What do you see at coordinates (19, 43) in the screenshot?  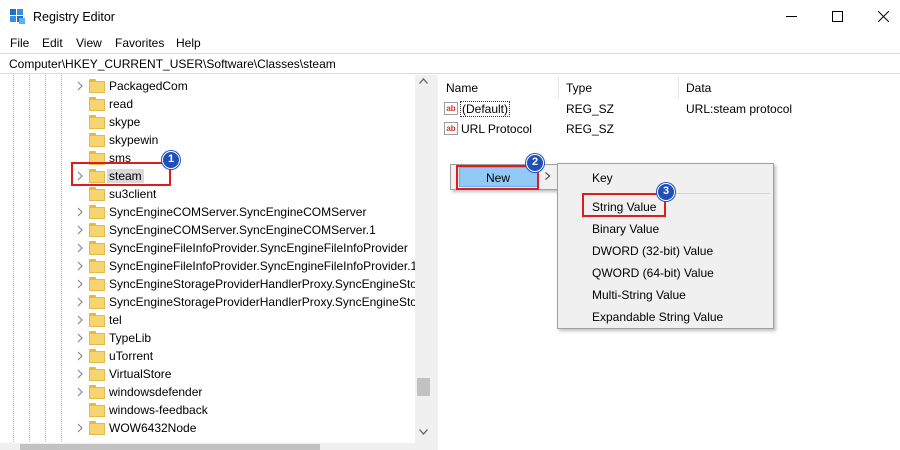 I see `menu-file: File` at bounding box center [19, 43].